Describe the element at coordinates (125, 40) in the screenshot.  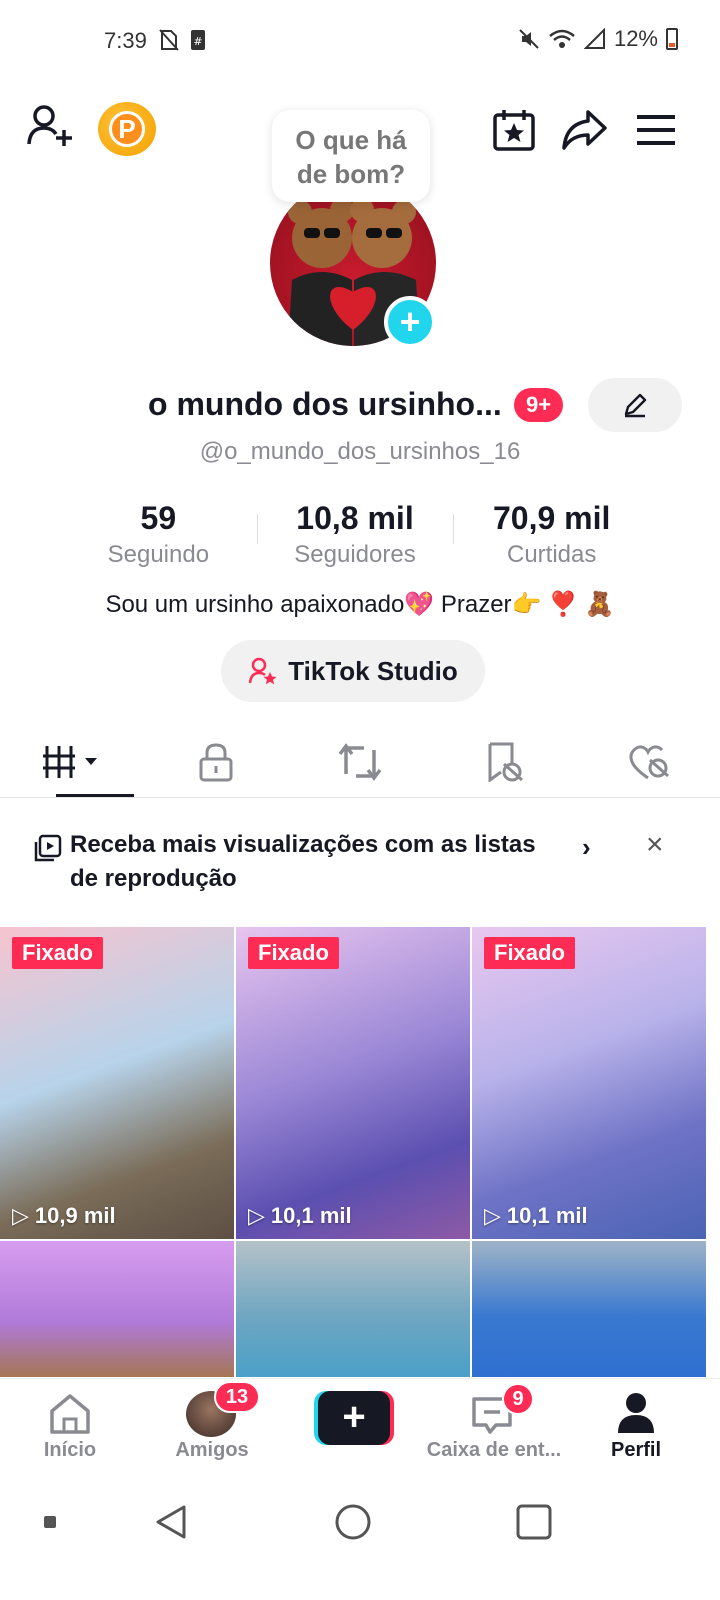
I see `status-time: 7:39` at that location.